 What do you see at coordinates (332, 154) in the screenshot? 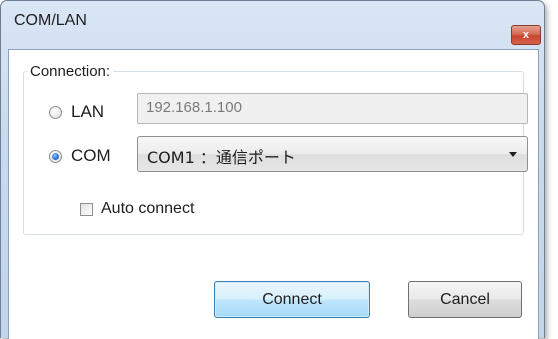
I see `com-port-dropdown: COM1 ：通信ポート` at bounding box center [332, 154].